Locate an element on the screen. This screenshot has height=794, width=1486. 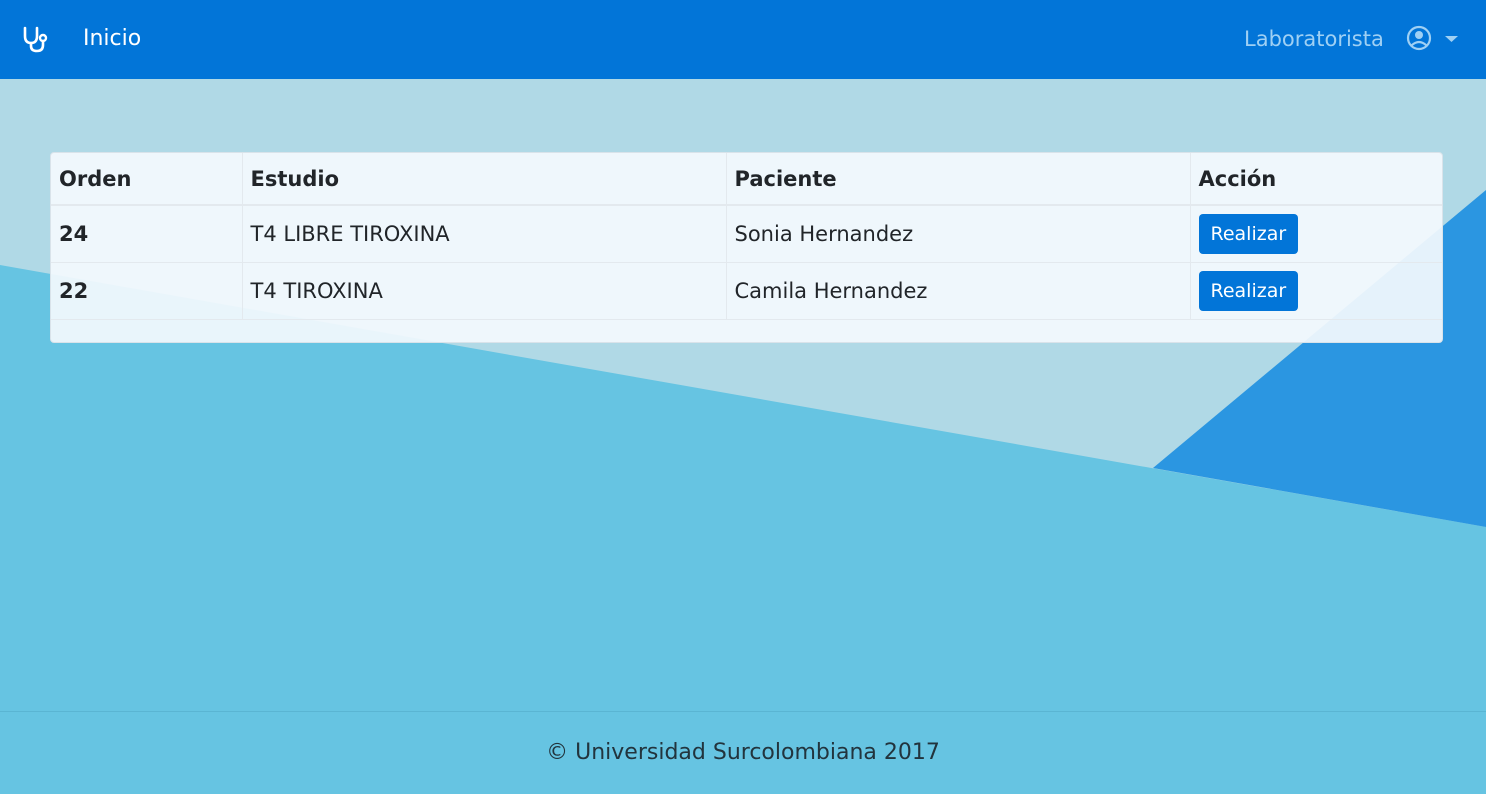
page-footer: © Universidad Surcolombiana 2017 is located at coordinates (743, 752).